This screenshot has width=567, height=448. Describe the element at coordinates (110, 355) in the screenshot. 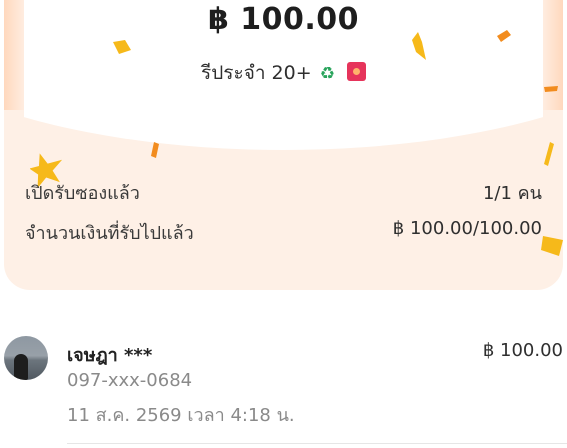

I see `claimer-name: เจษฎา ***` at that location.